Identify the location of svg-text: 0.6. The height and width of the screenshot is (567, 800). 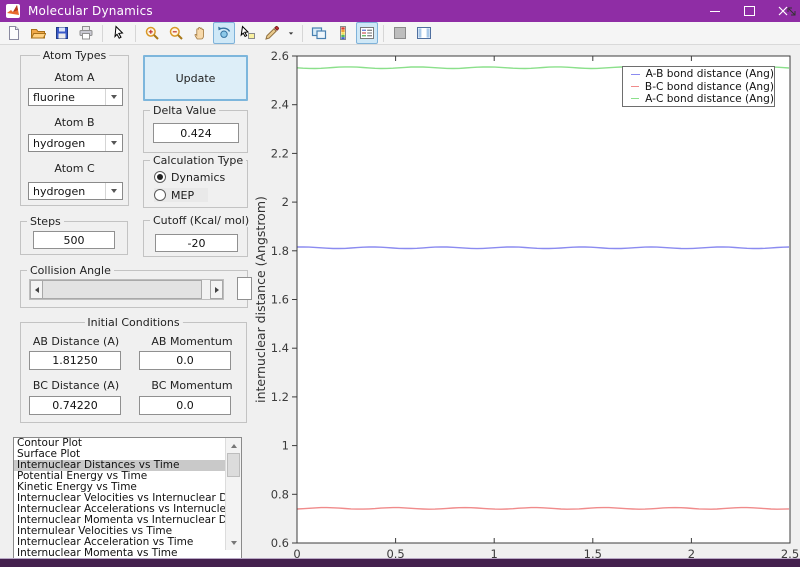
(280, 543).